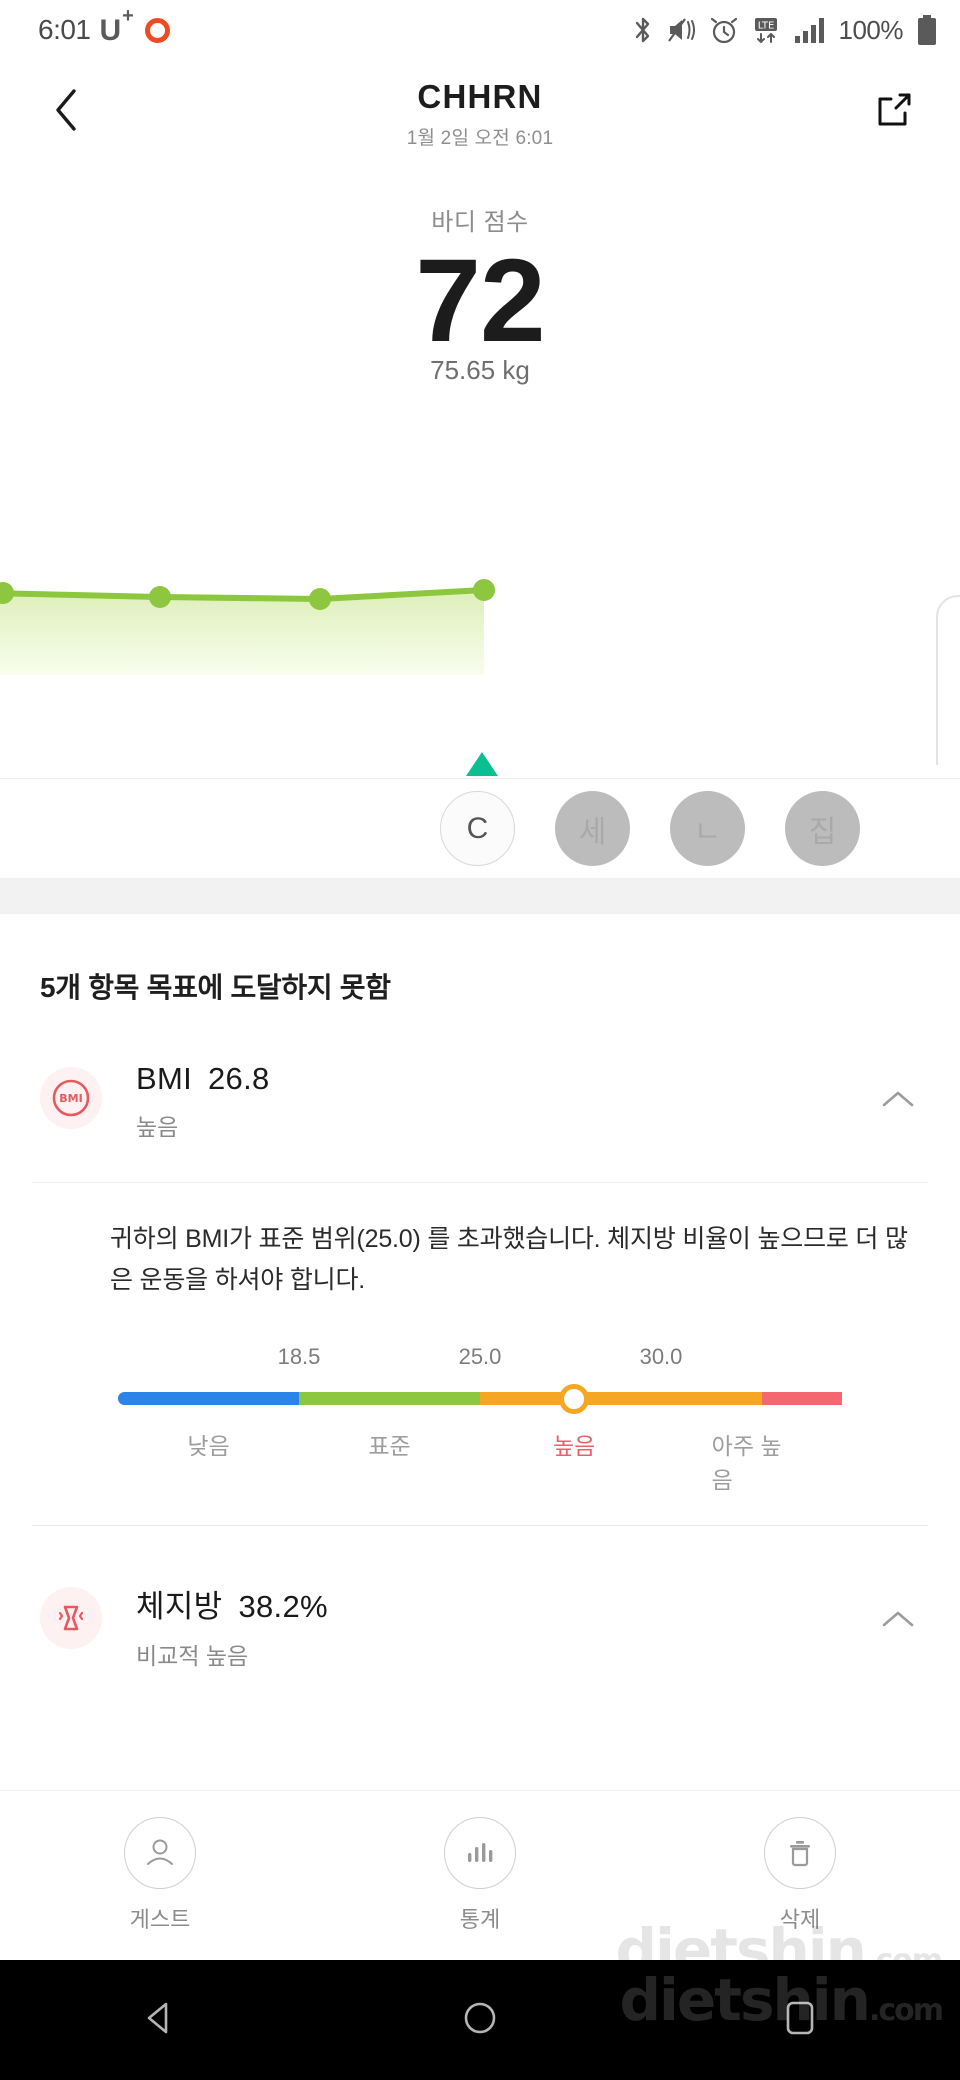 Image resolution: width=960 pixels, height=2080 pixels. Describe the element at coordinates (482, 764) in the screenshot. I see `selected-user-pointer-icon` at that location.